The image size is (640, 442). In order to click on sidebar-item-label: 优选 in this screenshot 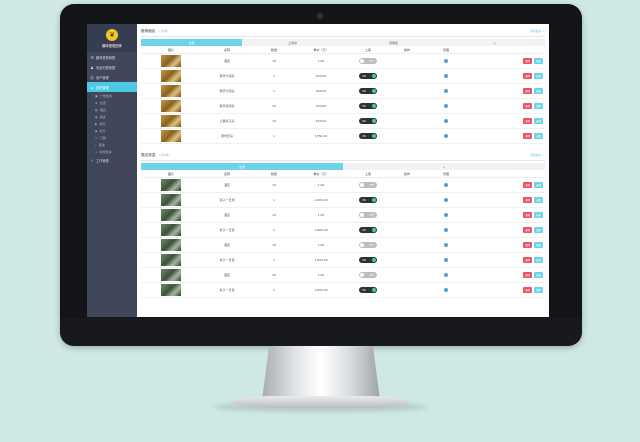, I will do `click(102, 102)`.